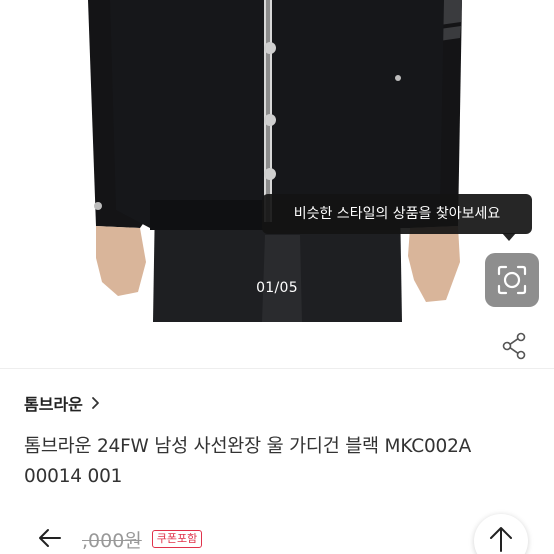 This screenshot has height=554, width=554. I want to click on camera-lens-icon, so click(512, 280).